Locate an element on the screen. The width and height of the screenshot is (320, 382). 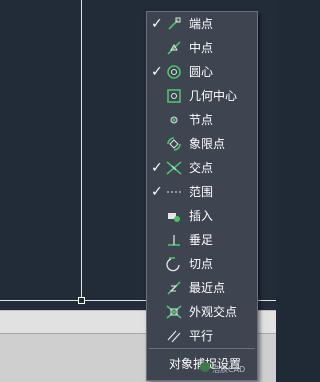
menu-item-midpoint: 中点 is located at coordinates (202, 49).